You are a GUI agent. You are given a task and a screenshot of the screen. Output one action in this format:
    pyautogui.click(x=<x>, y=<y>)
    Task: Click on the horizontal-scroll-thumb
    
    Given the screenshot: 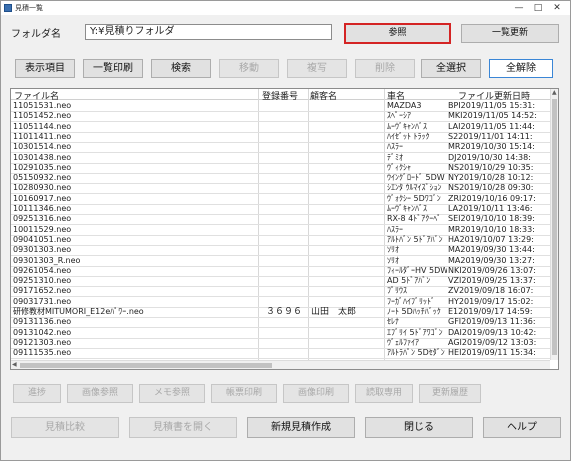 What is the action you would take?
    pyautogui.click(x=146, y=365)
    